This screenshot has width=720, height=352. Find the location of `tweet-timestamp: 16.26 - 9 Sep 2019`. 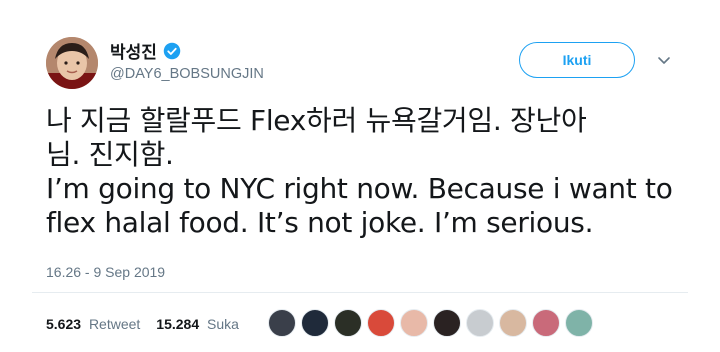

tweet-timestamp: 16.26 - 9 Sep 2019 is located at coordinates (105, 272).